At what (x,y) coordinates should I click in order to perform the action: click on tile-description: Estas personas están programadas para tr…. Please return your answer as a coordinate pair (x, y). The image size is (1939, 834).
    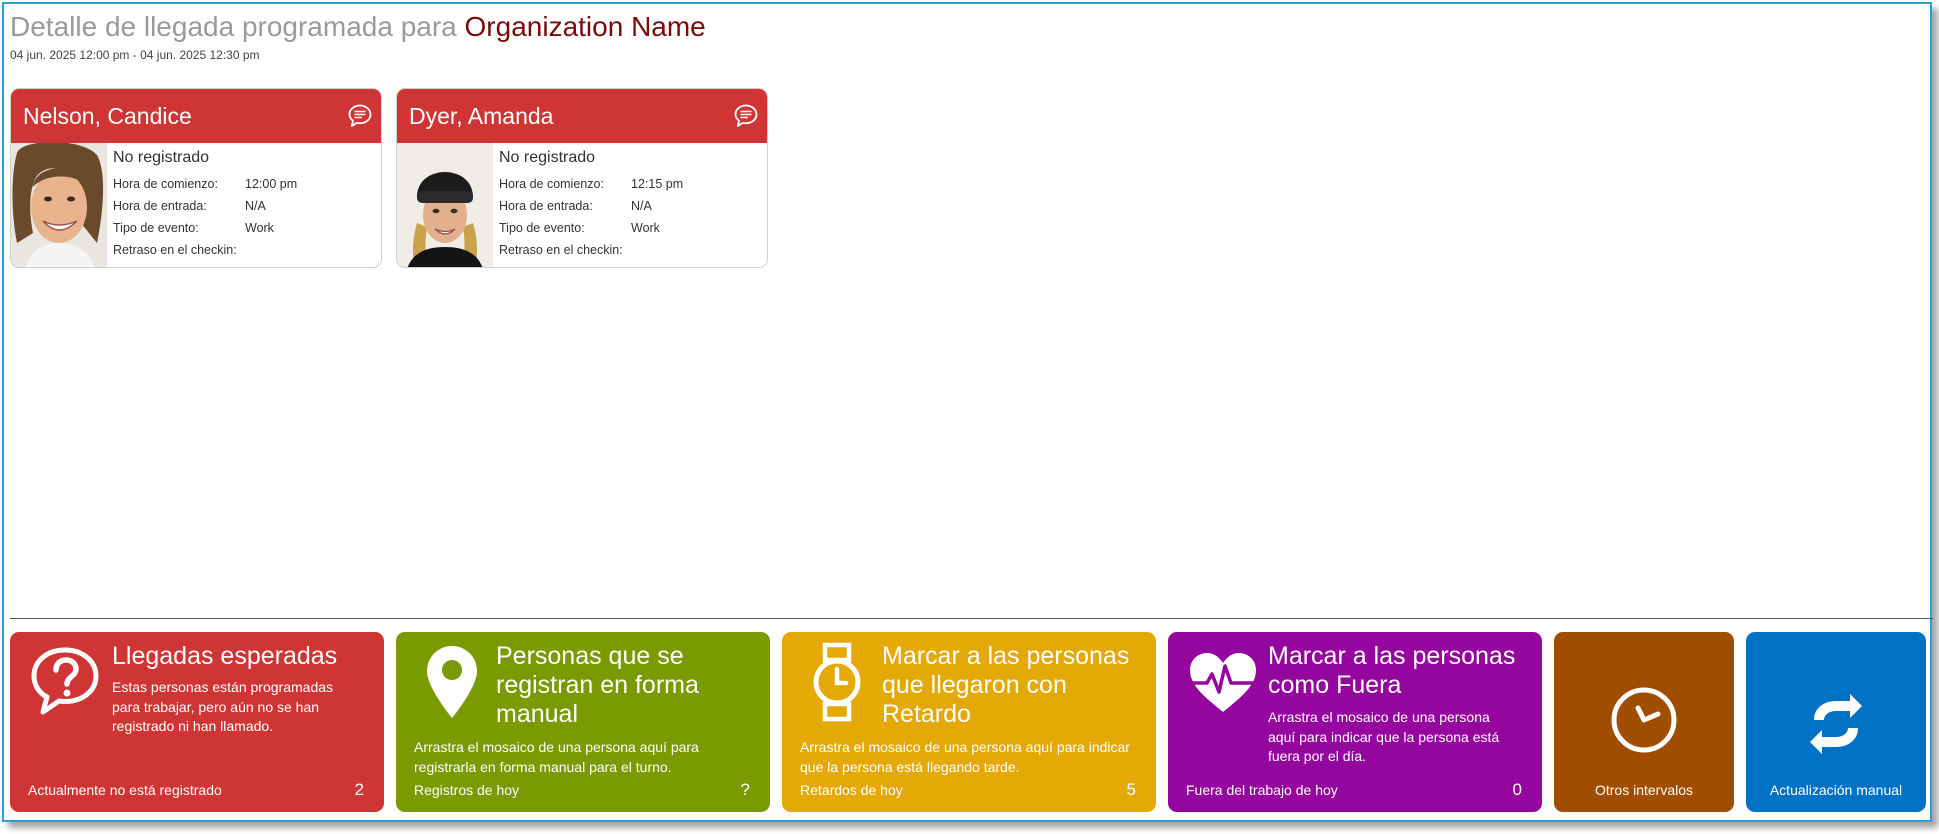
    Looking at the image, I should click on (223, 706).